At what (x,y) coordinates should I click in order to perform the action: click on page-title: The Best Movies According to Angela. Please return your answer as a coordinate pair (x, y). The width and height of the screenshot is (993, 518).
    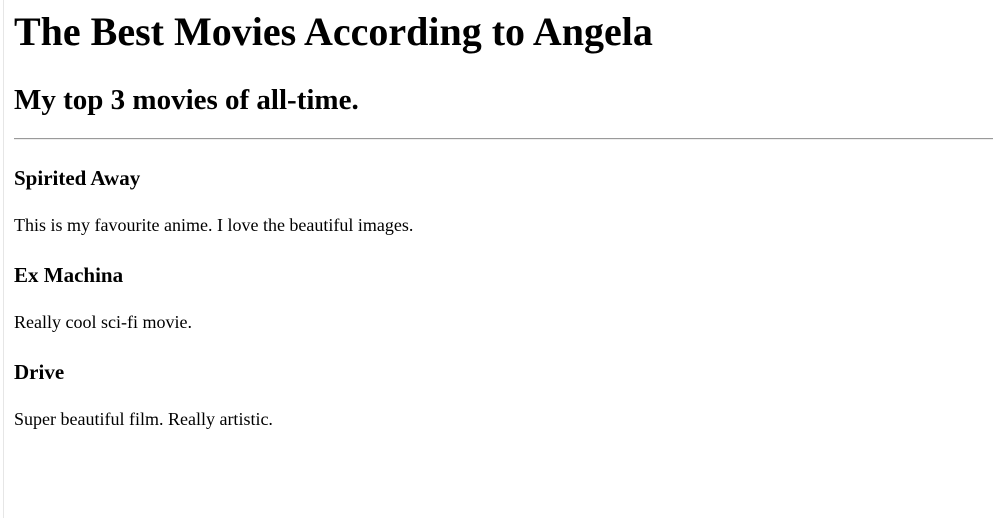
    Looking at the image, I should click on (333, 31).